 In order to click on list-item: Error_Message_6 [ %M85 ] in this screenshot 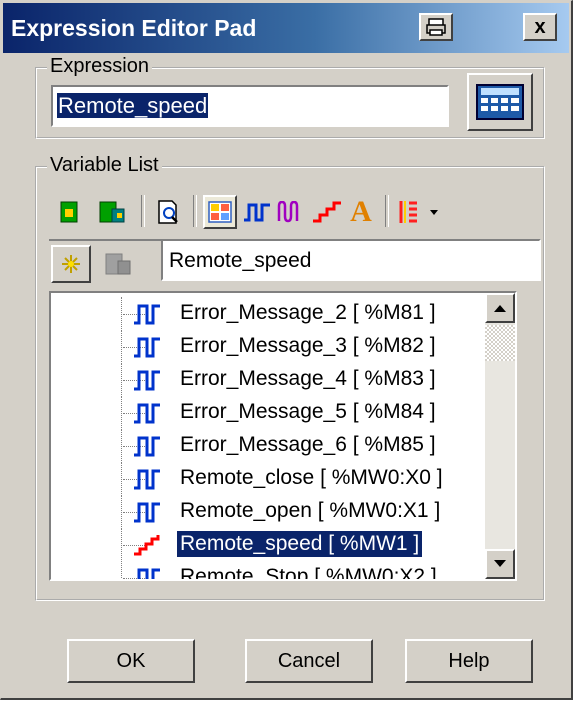, I will do `click(271, 446)`.